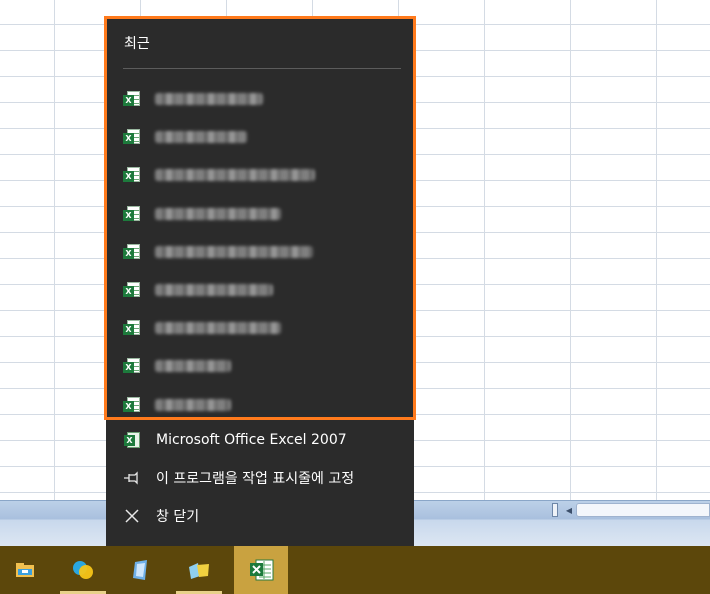 This screenshot has height=594, width=710. I want to click on open-excel-label: Microsoft Office Excel 2007, so click(251, 440).